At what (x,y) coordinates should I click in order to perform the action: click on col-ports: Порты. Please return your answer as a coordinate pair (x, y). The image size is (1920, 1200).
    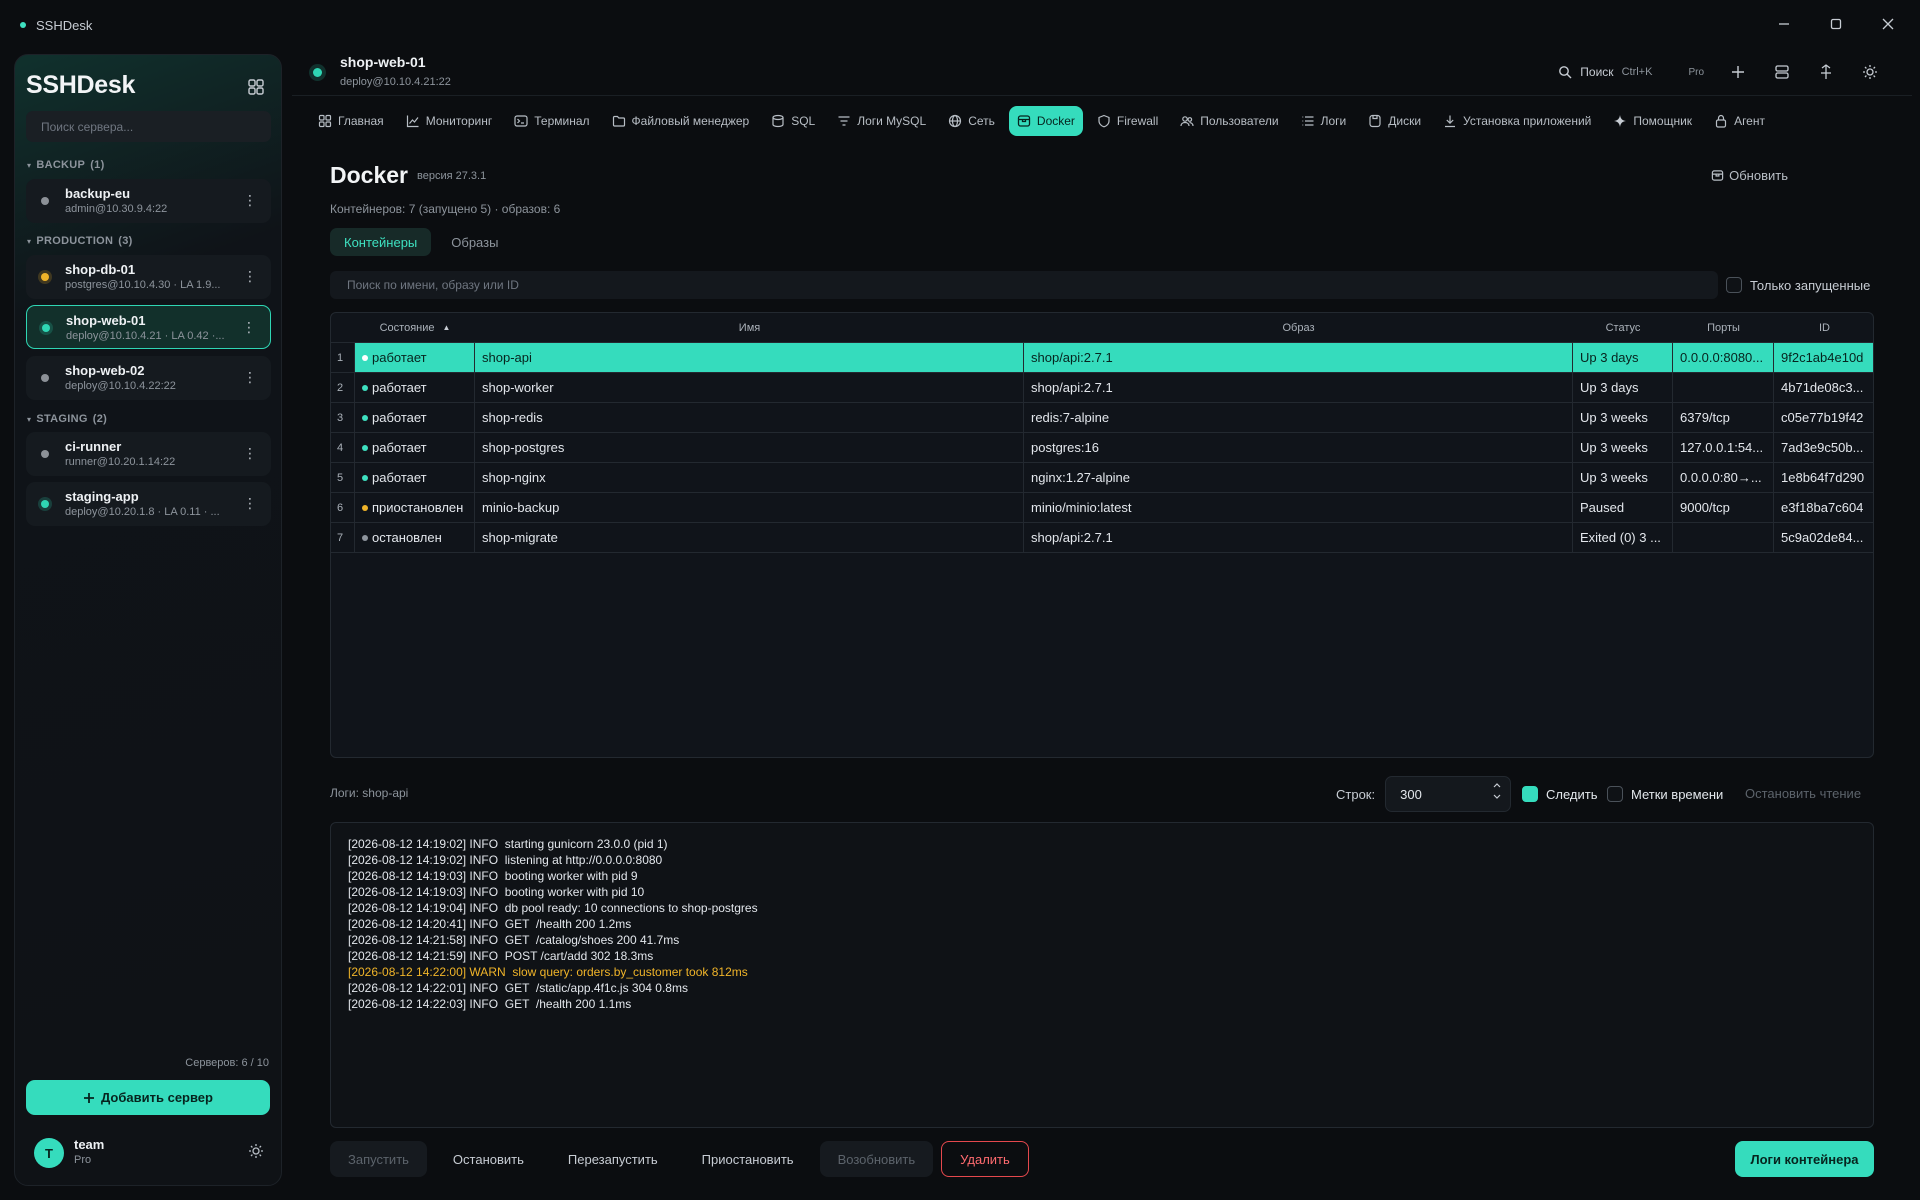
    Looking at the image, I should click on (1723, 328).